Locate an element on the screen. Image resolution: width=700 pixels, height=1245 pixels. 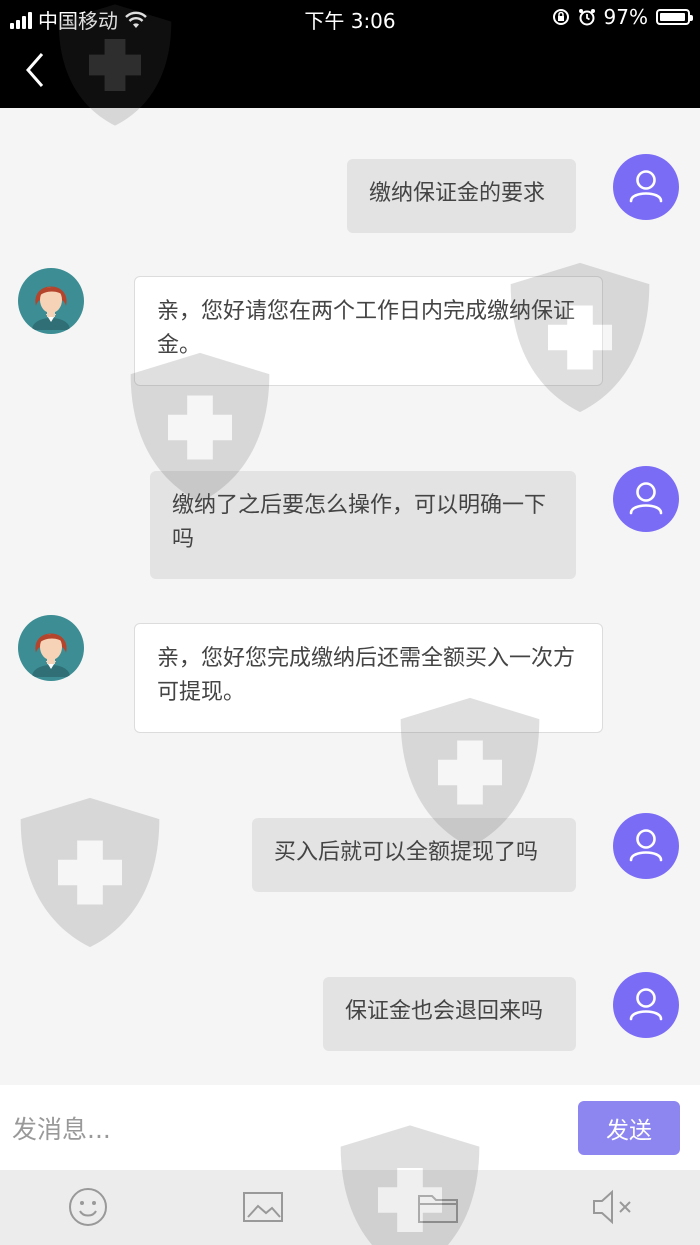
smiley-icon is located at coordinates (88, 1207).